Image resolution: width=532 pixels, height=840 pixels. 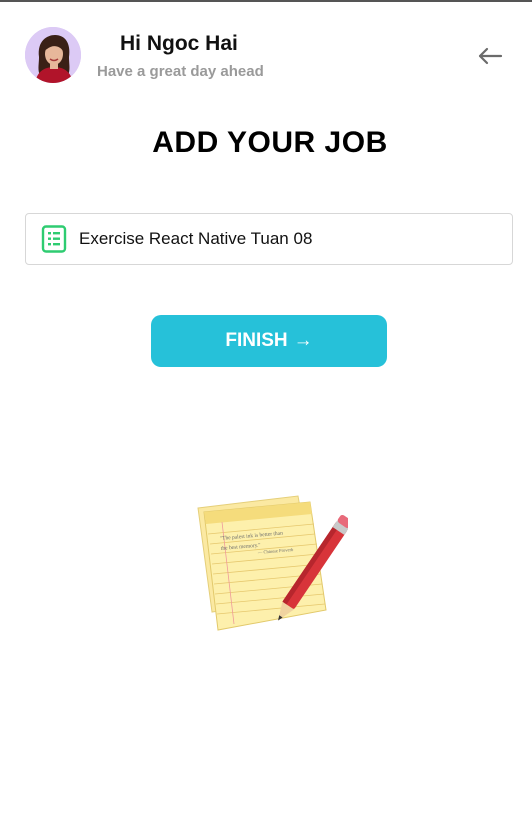 I want to click on user-avatar, so click(x=53, y=55).